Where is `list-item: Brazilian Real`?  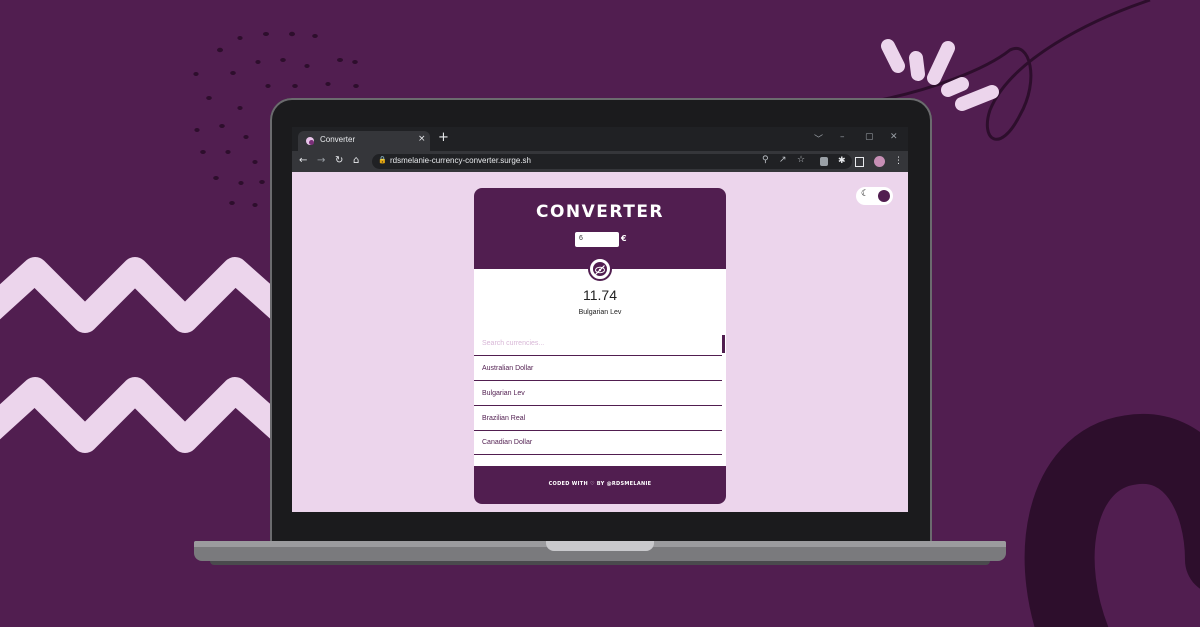
list-item: Brazilian Real is located at coordinates (598, 419).